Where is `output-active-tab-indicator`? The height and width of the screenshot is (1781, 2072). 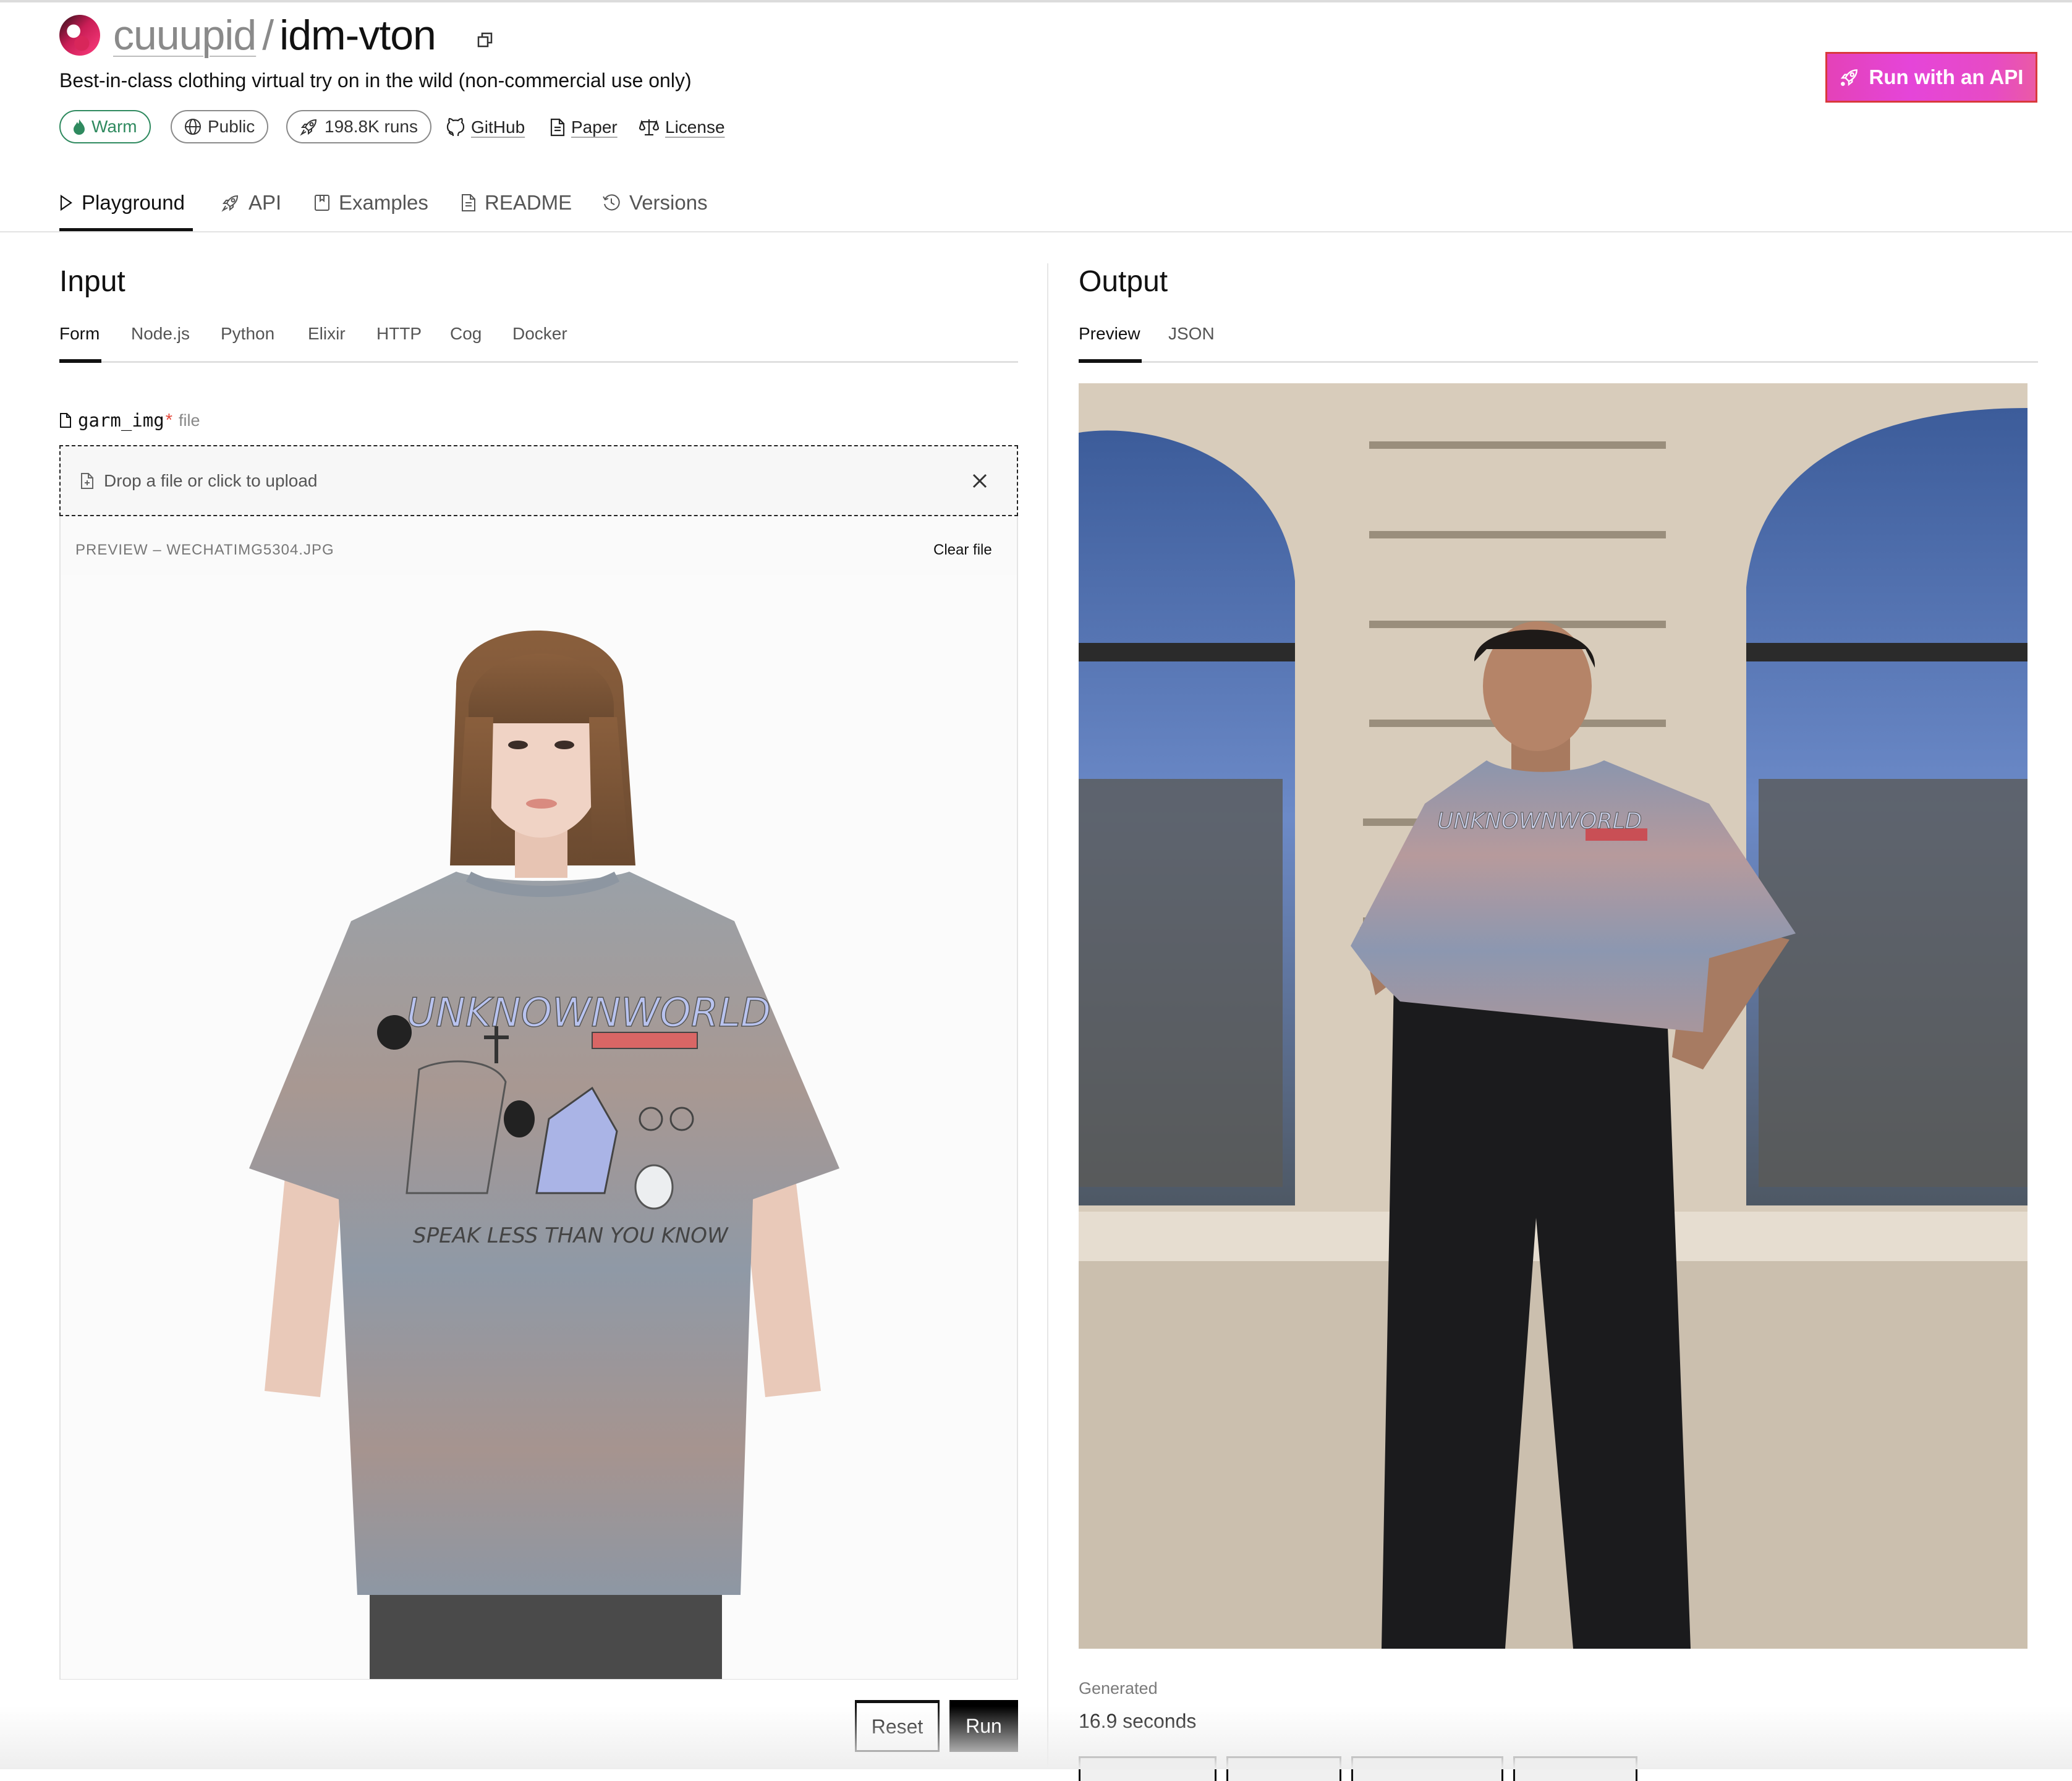 output-active-tab-indicator is located at coordinates (1110, 361).